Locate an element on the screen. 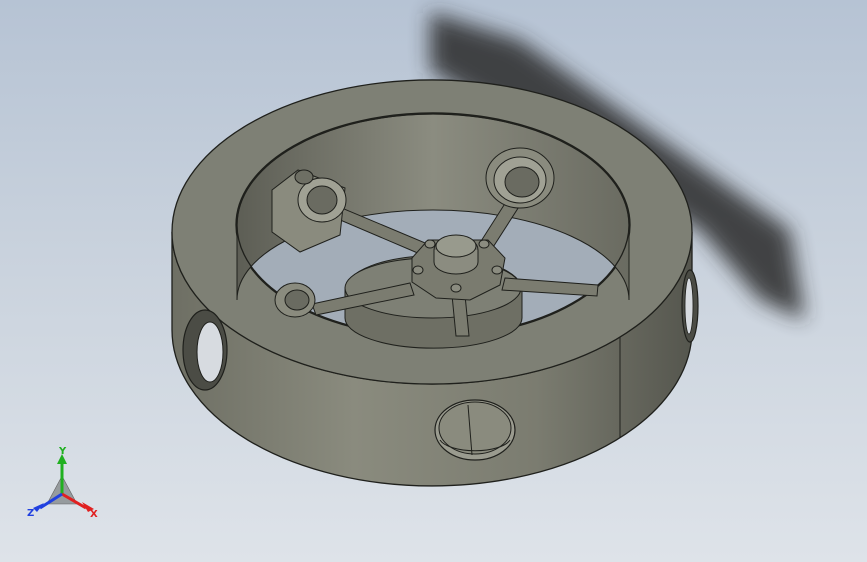 This screenshot has width=867, height=562. ring-hole-front is located at coordinates (475, 430).